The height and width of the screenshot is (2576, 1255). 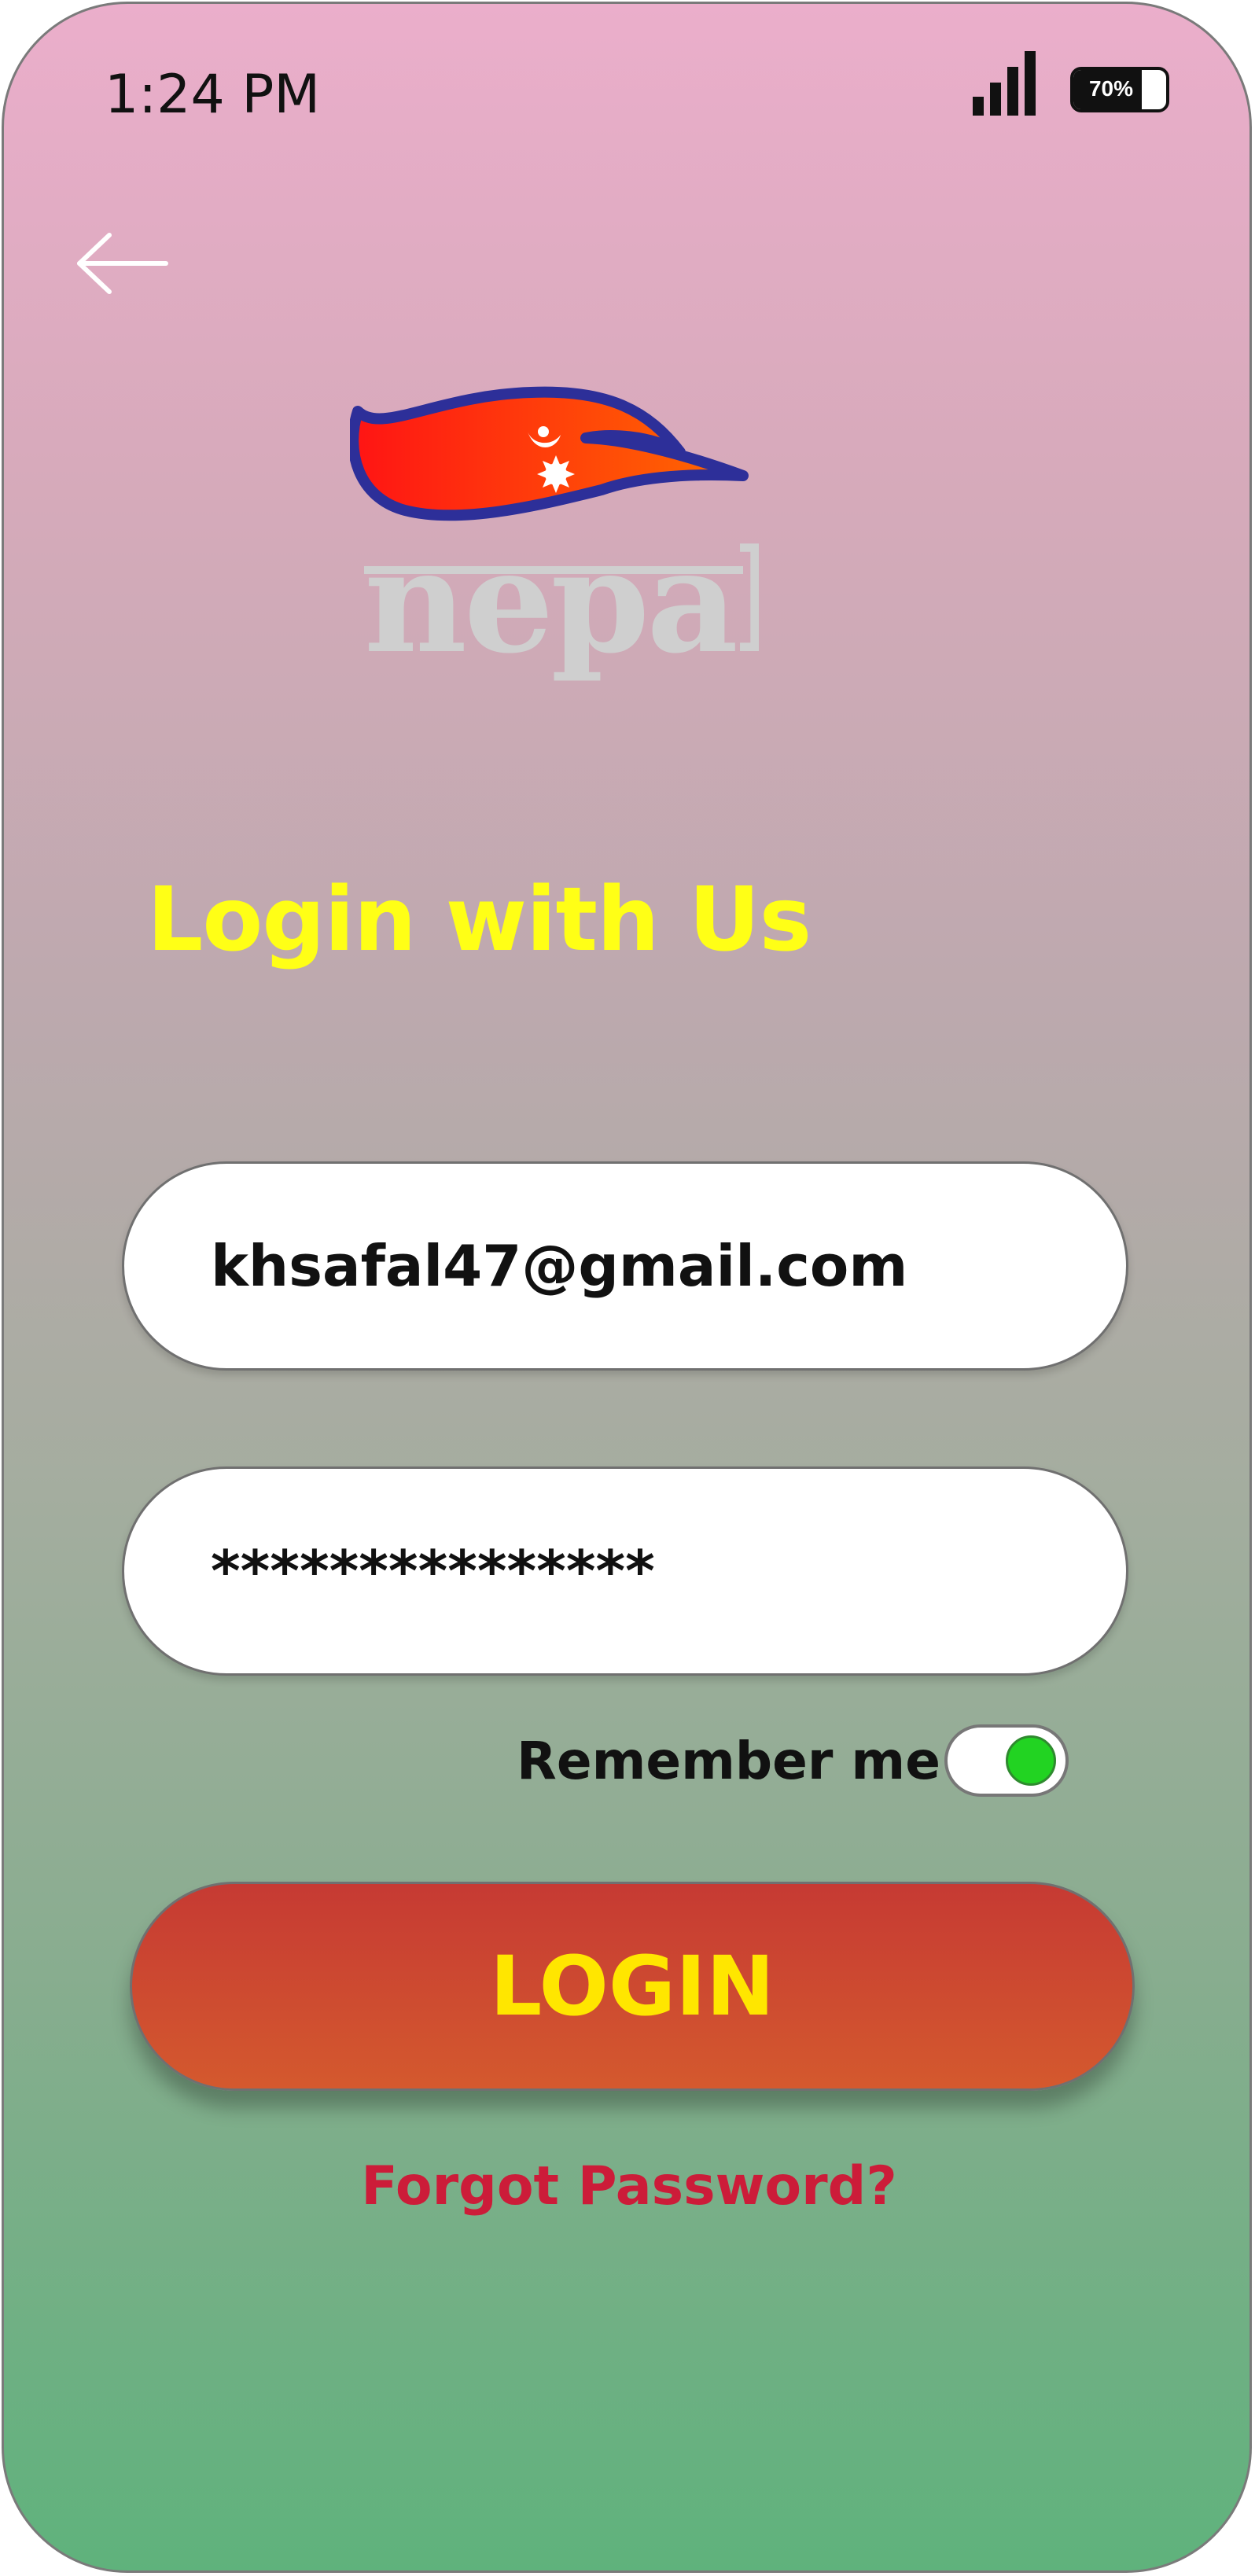 What do you see at coordinates (122, 263) in the screenshot?
I see `arrow-left-icon` at bounding box center [122, 263].